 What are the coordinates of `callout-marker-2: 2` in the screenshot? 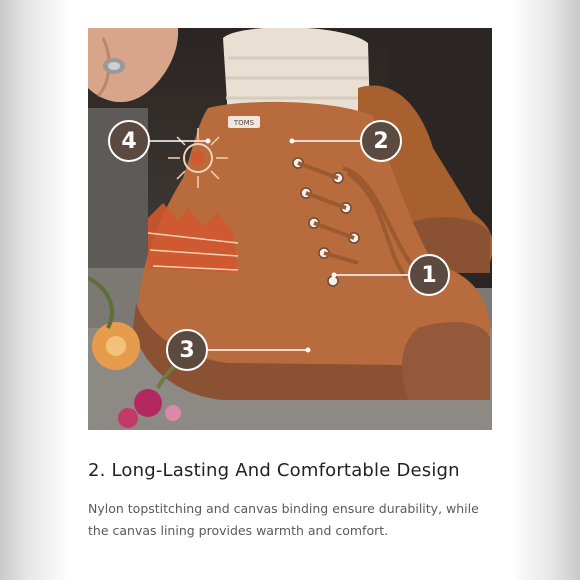 It's located at (381, 141).